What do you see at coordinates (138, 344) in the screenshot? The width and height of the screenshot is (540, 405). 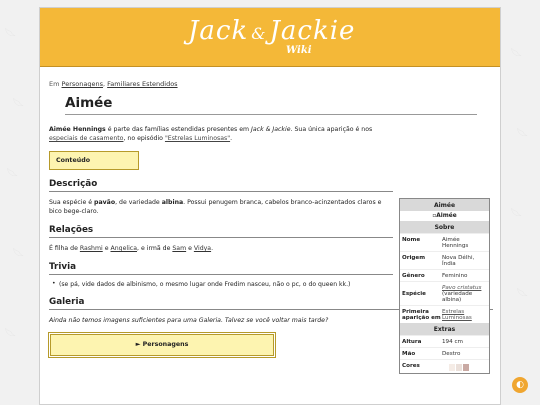 I see `expand-arrow-icon: ►` at bounding box center [138, 344].